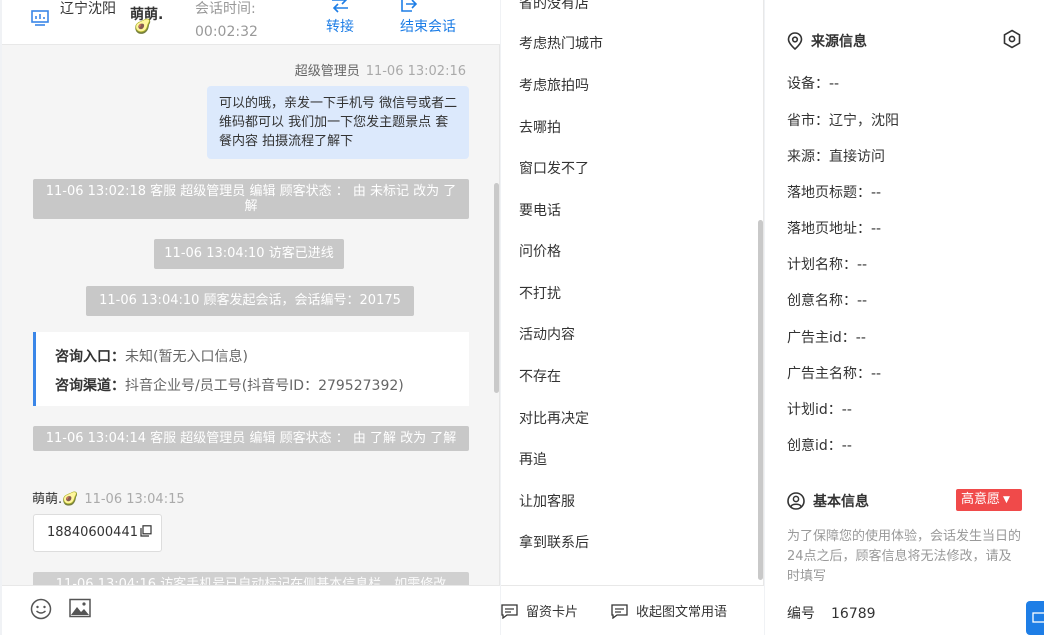 This screenshot has height=635, width=1044. I want to click on copy-icon, so click(146, 531).